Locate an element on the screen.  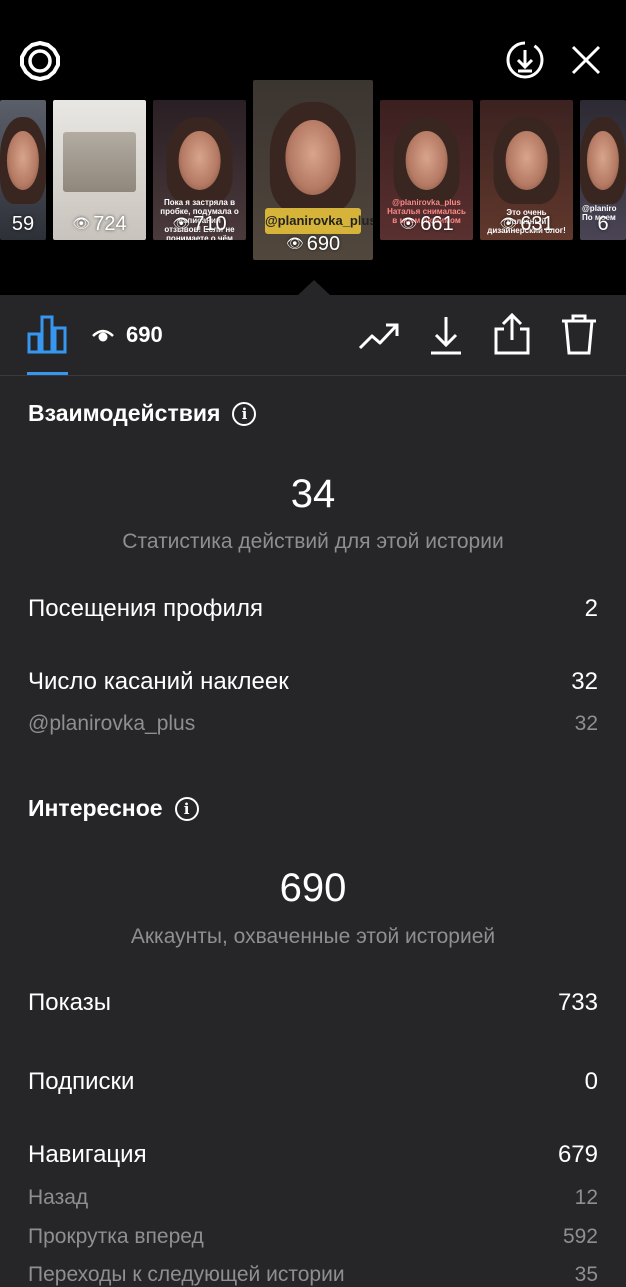
story-thumbnail: @planiro По моем 6 is located at coordinates (603, 170).